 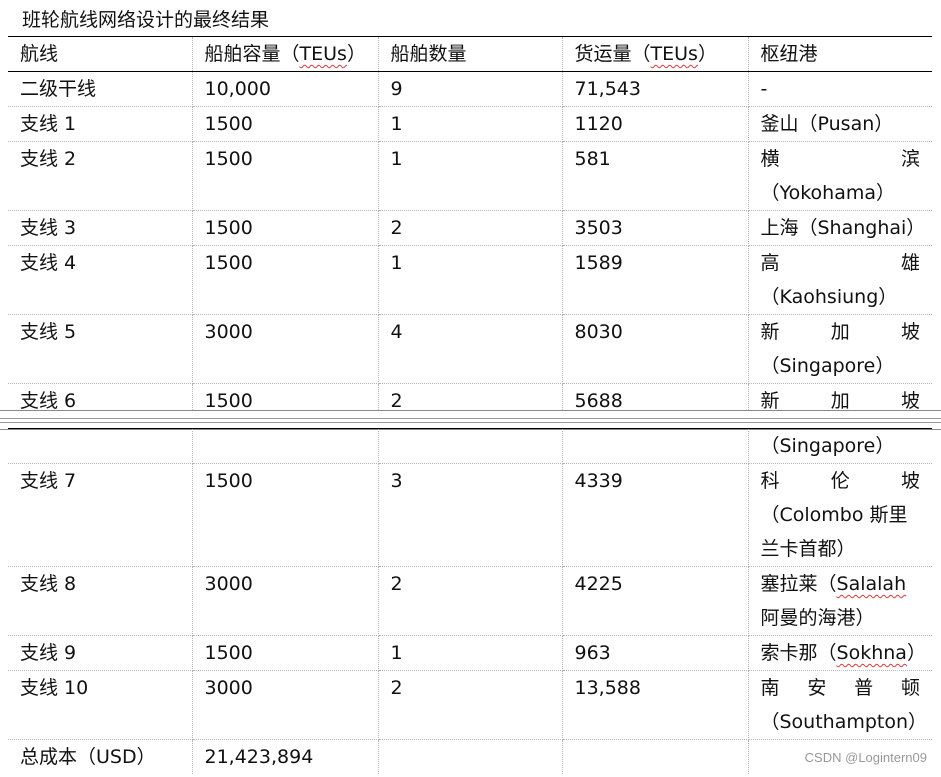 What do you see at coordinates (655, 705) in the screenshot?
I see `volume-cell: 13,588` at bounding box center [655, 705].